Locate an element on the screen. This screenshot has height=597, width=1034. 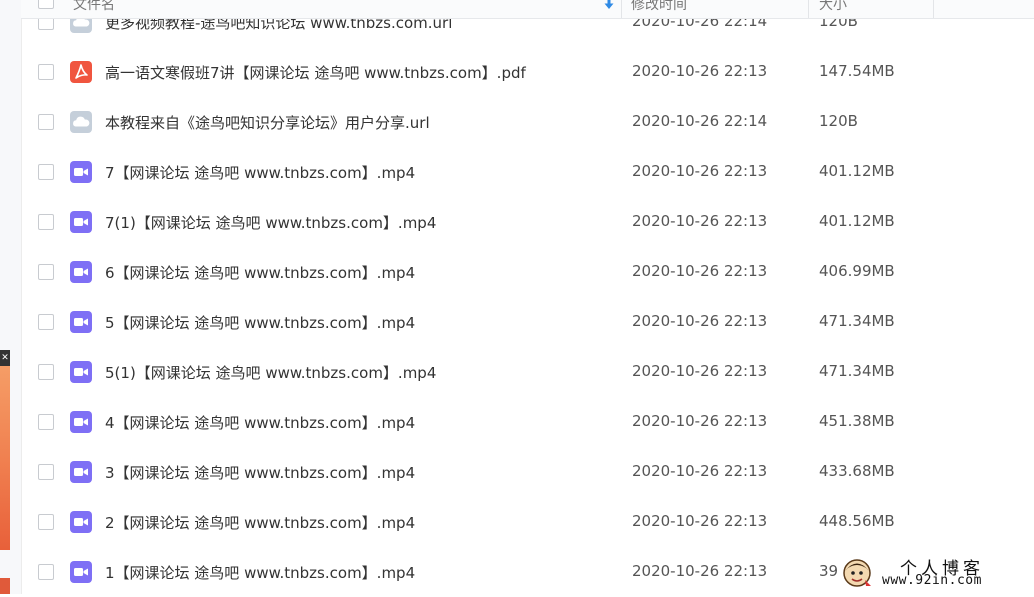
file-name: 2【网课论坛 途鸟吧 www.tnbzs.com】.mp4 is located at coordinates (260, 522).